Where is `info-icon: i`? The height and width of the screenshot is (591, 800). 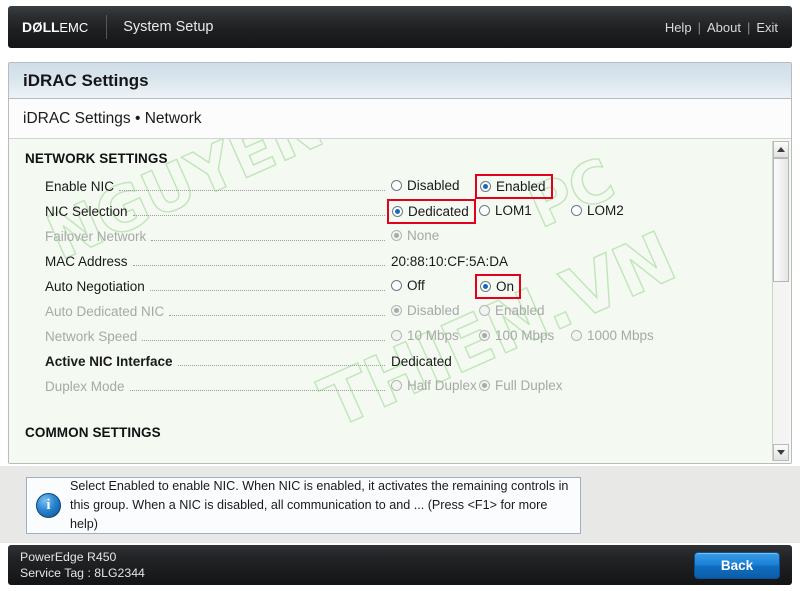 info-icon: i is located at coordinates (48, 505).